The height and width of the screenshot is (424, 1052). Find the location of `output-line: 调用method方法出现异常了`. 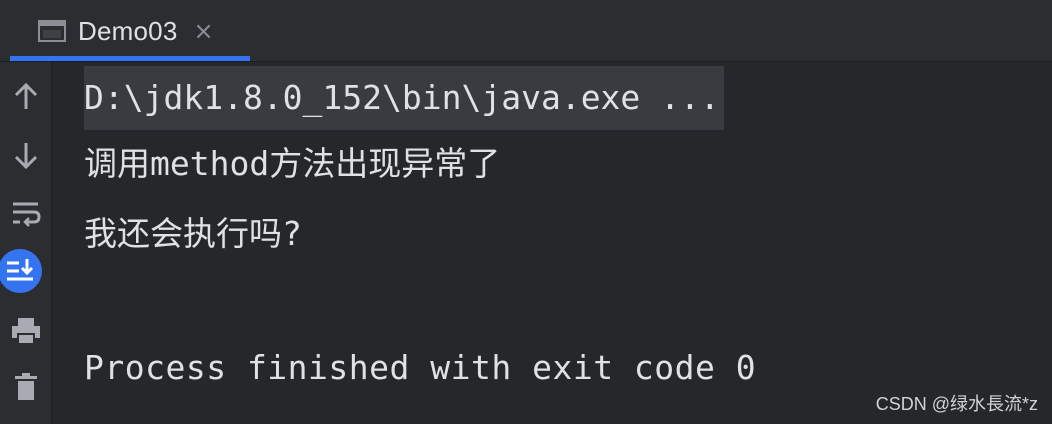

output-line: 调用method方法出现异常了 is located at coordinates (292, 163).